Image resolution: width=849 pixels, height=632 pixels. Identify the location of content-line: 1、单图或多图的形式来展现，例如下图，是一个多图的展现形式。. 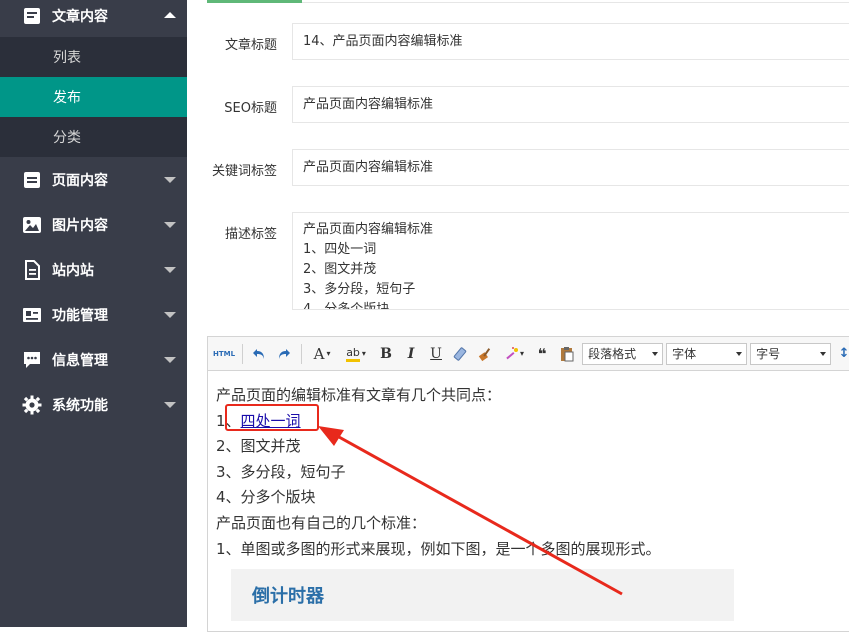
(438, 548).